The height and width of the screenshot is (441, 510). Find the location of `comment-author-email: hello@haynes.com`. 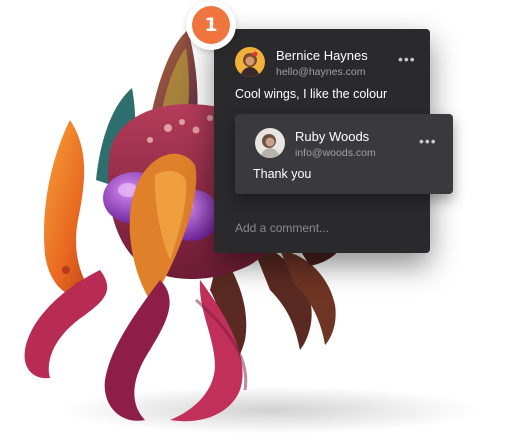

comment-author-email: hello@haynes.com is located at coordinates (321, 72).